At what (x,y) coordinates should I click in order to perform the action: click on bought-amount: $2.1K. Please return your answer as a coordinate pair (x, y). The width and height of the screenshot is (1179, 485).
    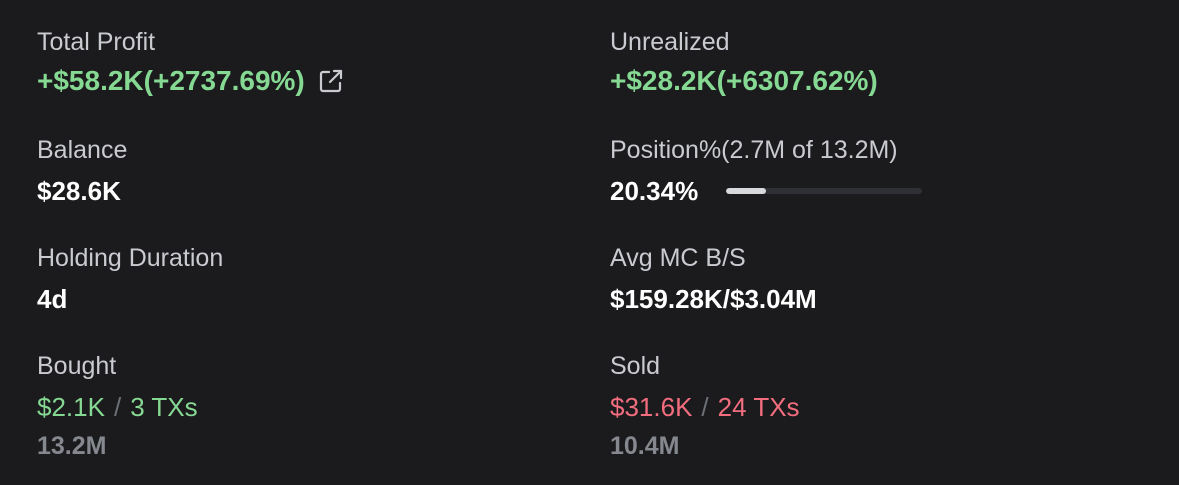
    Looking at the image, I should click on (71, 407).